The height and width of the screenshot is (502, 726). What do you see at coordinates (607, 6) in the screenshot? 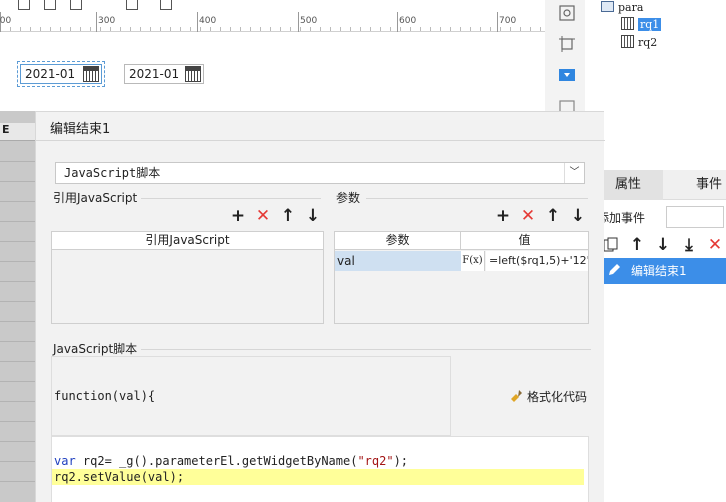
I see `parameter-pane-icon` at bounding box center [607, 6].